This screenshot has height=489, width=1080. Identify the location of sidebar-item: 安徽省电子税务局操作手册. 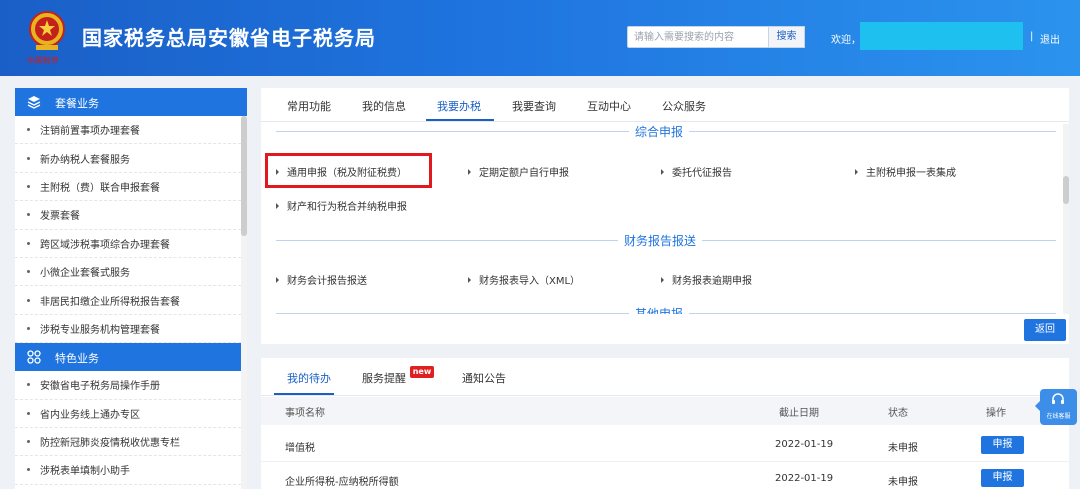
(128, 385).